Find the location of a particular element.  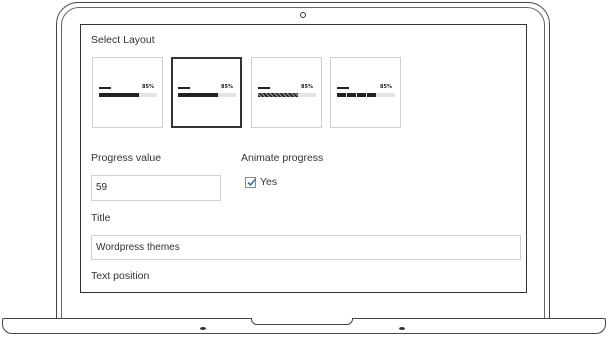

text-position-label: Text position is located at coordinates (120, 276).